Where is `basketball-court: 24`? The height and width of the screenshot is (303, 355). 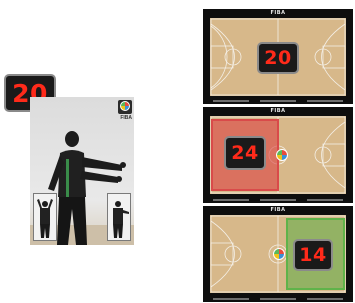 basketball-court: 24 is located at coordinates (278, 155).